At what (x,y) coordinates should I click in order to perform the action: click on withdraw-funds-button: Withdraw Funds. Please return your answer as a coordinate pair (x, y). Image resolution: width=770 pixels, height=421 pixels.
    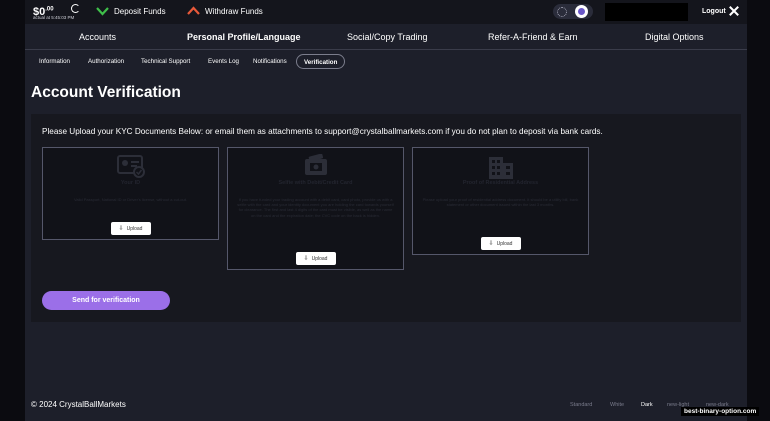
    Looking at the image, I should click on (225, 11).